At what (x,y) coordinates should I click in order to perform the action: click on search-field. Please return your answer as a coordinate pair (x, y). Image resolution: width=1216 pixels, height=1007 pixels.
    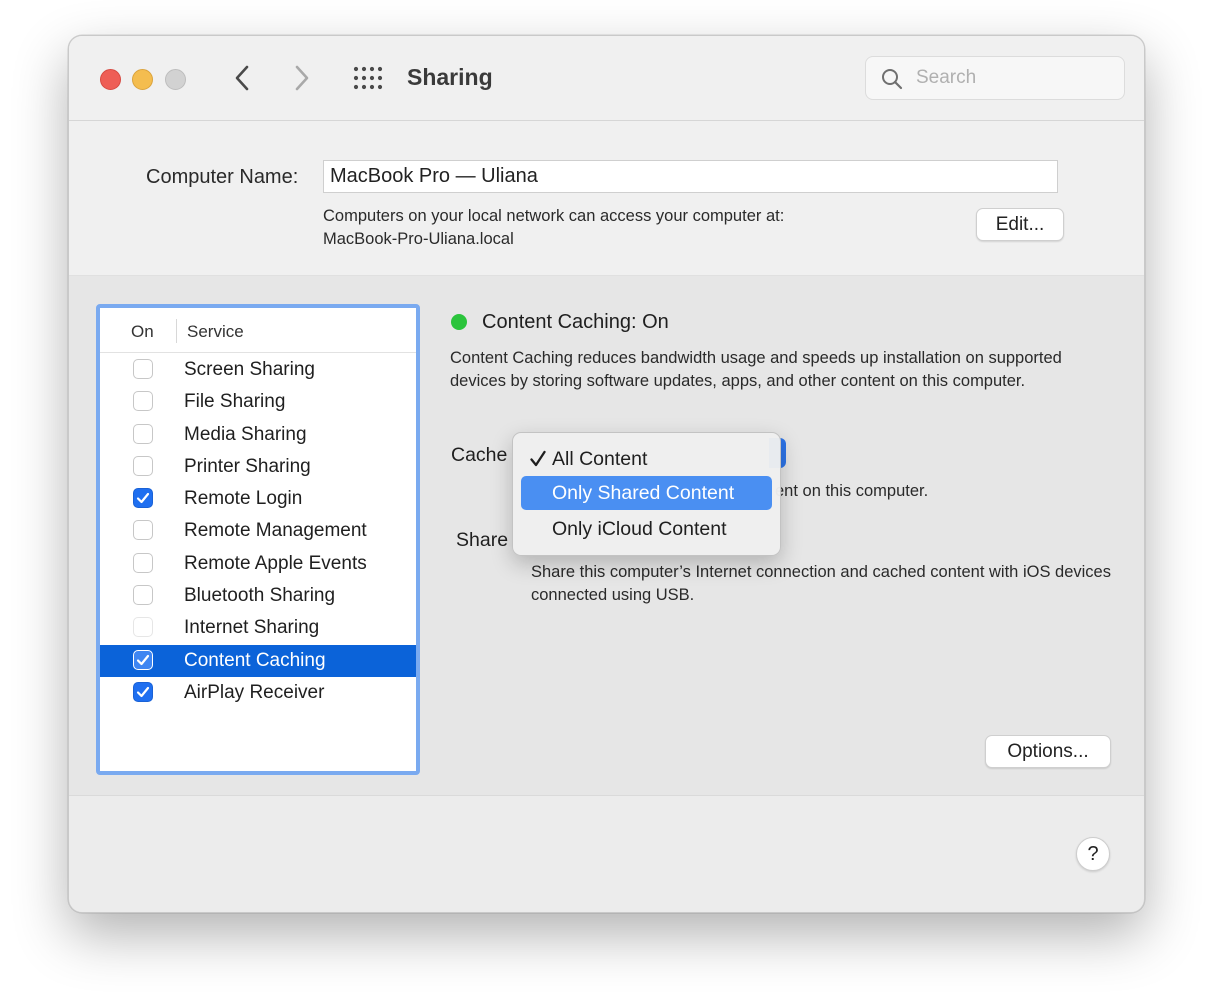
    Looking at the image, I should click on (995, 78).